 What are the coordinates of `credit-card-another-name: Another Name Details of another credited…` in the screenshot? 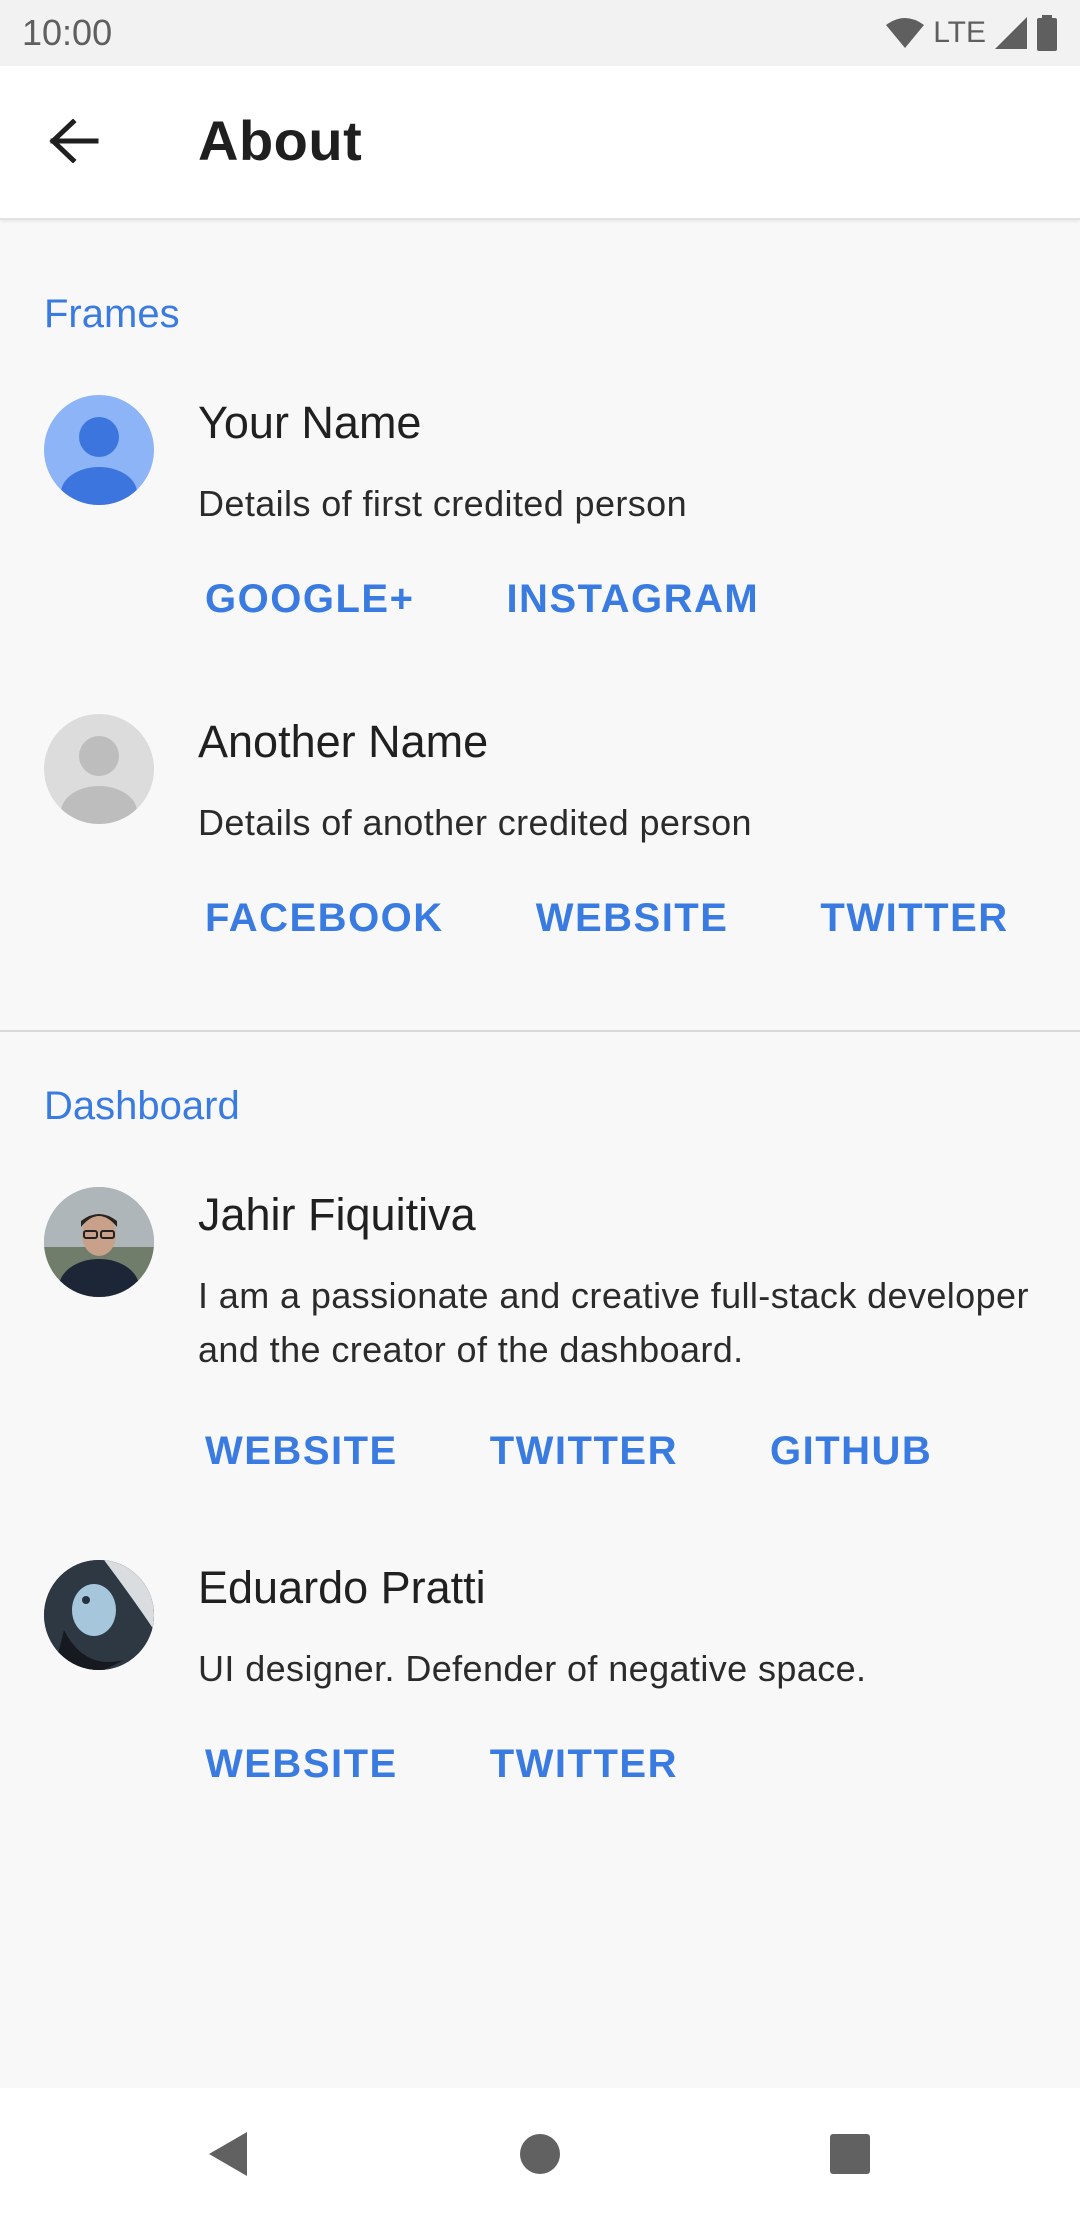 It's located at (540, 844).